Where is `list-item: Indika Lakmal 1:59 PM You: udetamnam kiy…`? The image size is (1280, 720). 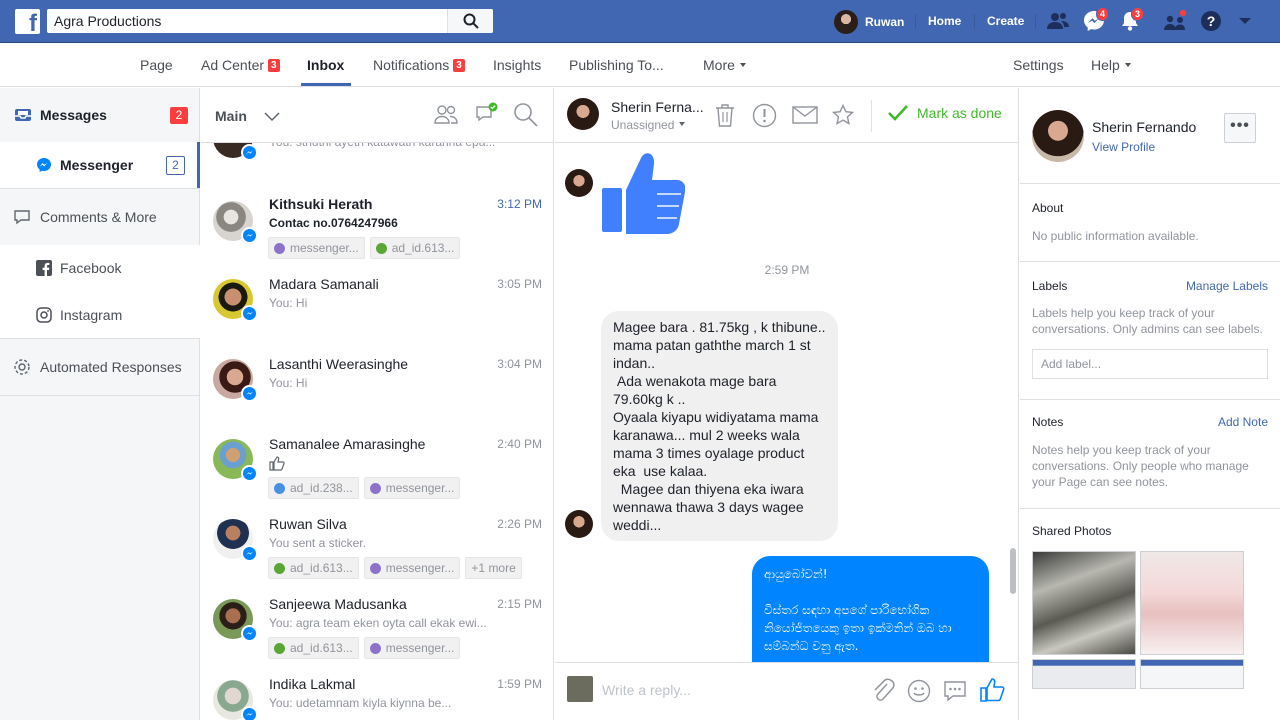 list-item: Indika Lakmal 1:59 PM You: udetamnam kiy… is located at coordinates (377, 698).